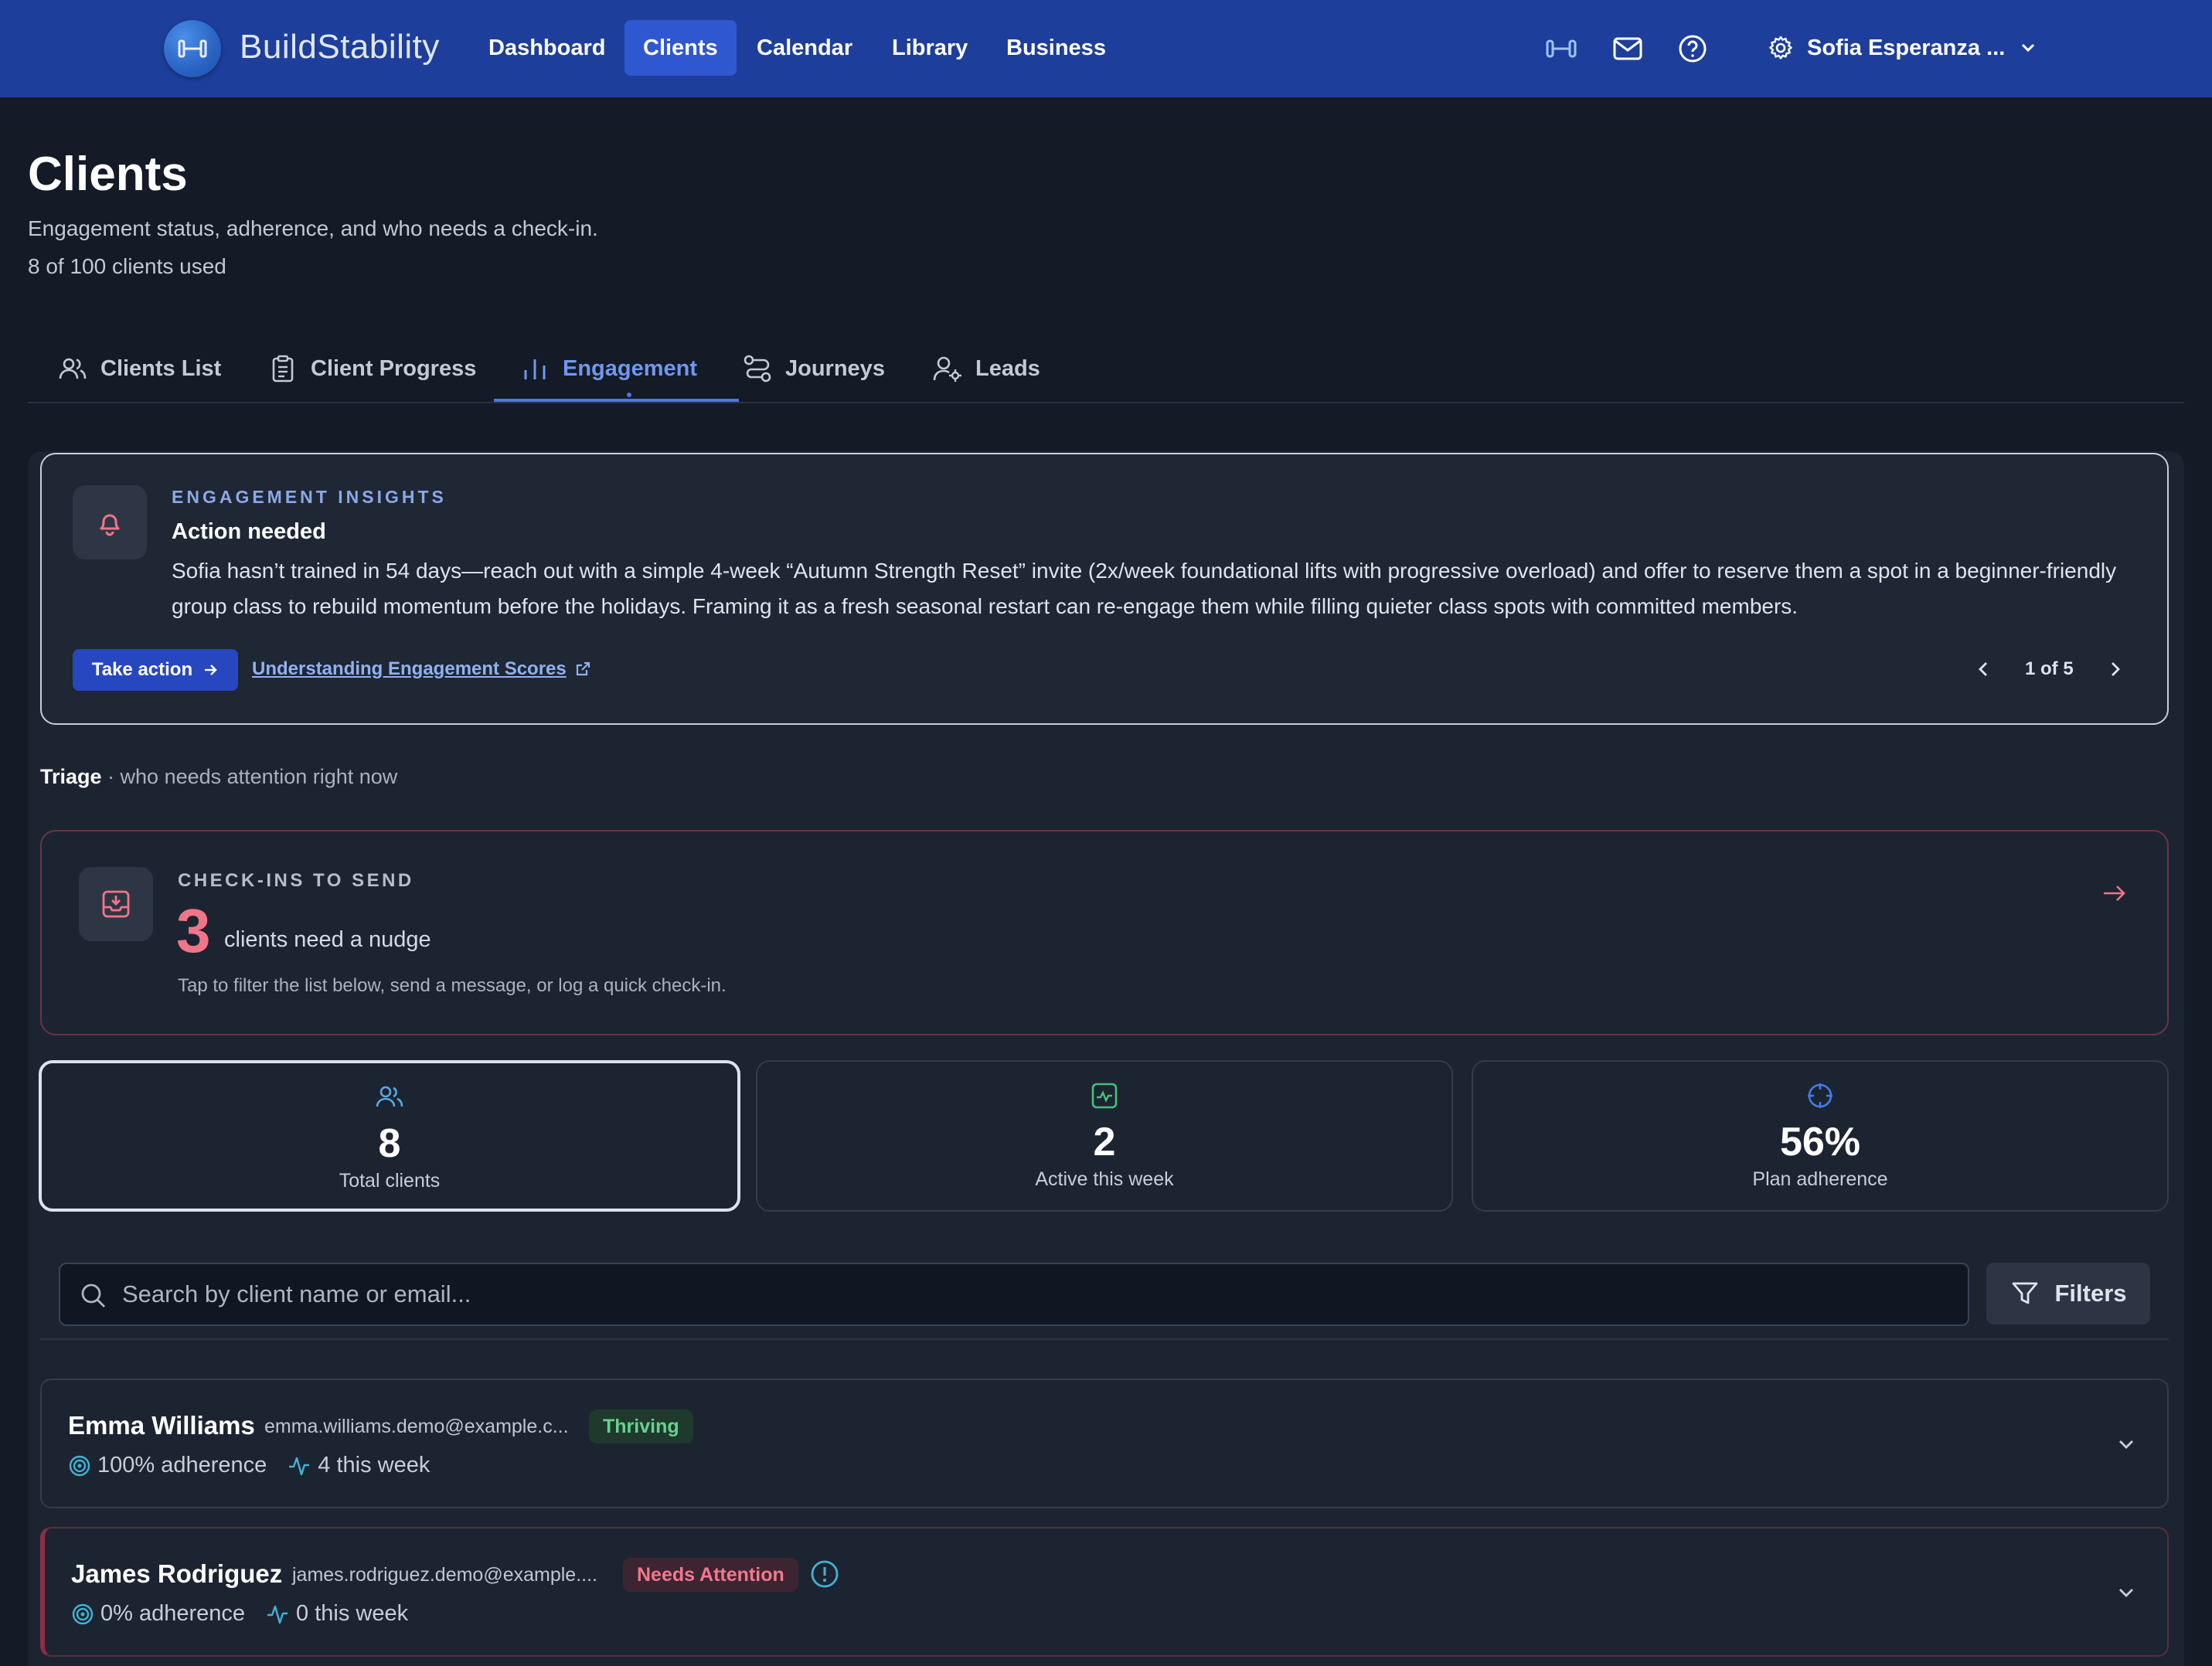  Describe the element at coordinates (352, 1613) in the screenshot. I see `sessions-value: 0 this week` at that location.